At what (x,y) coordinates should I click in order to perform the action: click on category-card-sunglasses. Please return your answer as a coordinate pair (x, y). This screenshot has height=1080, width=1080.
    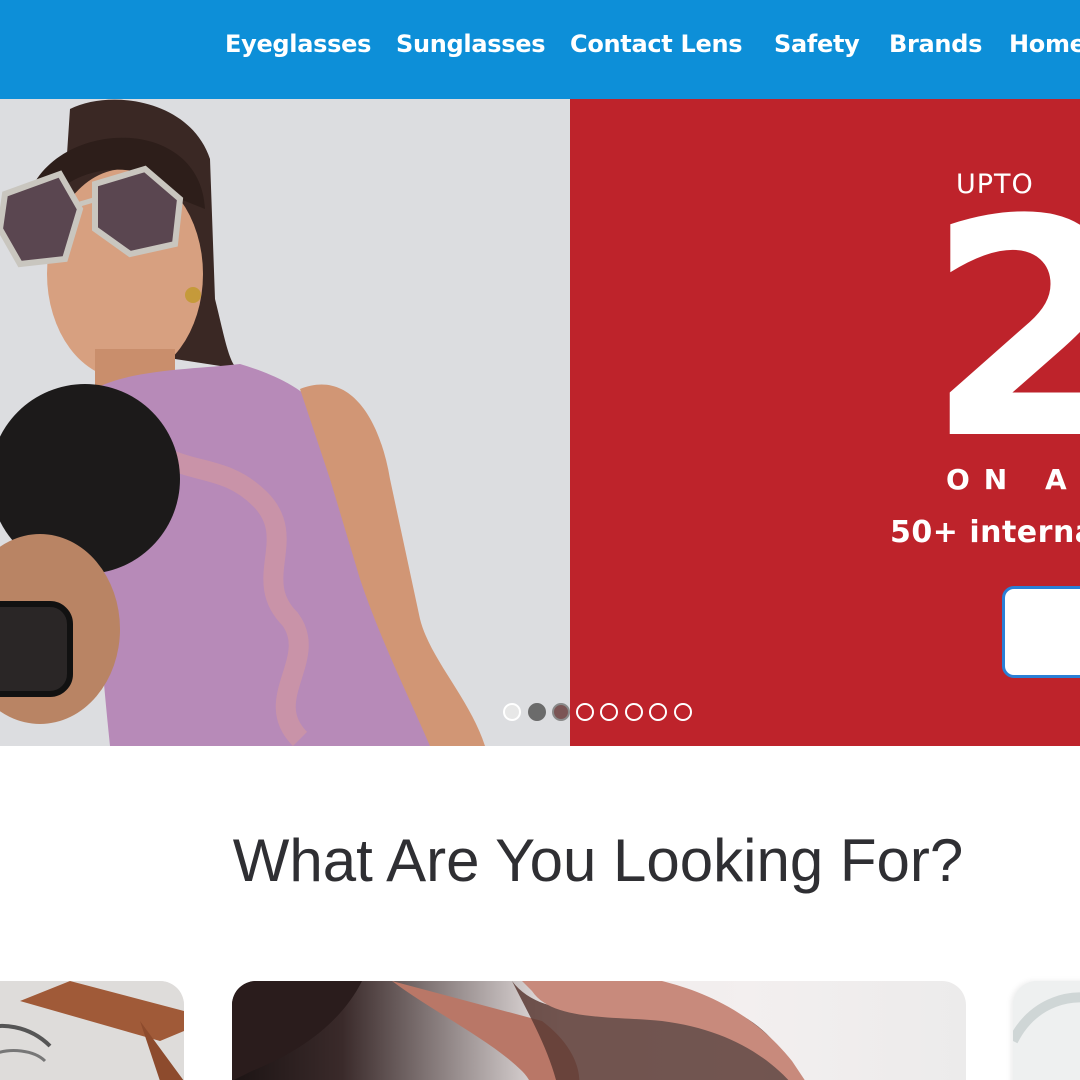
    Looking at the image, I should click on (599, 1030).